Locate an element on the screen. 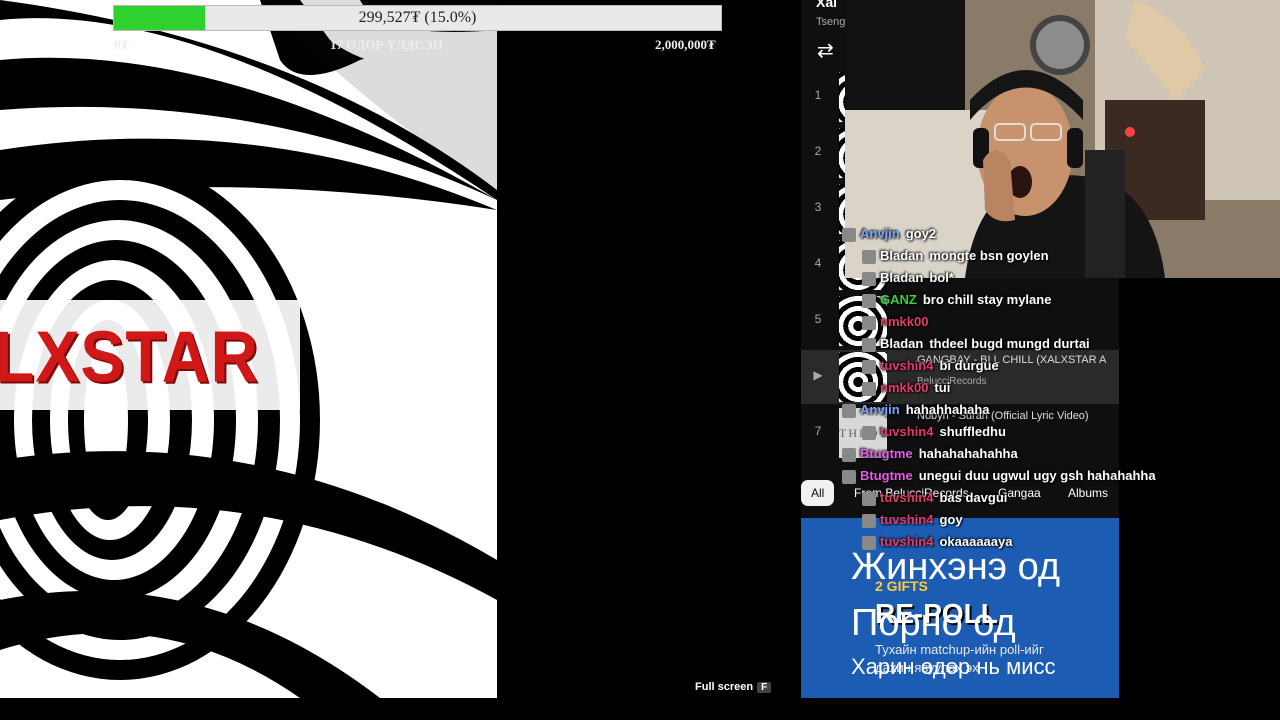 The height and width of the screenshot is (720, 1280). playlist-item-number: 5 is located at coordinates (818, 319).